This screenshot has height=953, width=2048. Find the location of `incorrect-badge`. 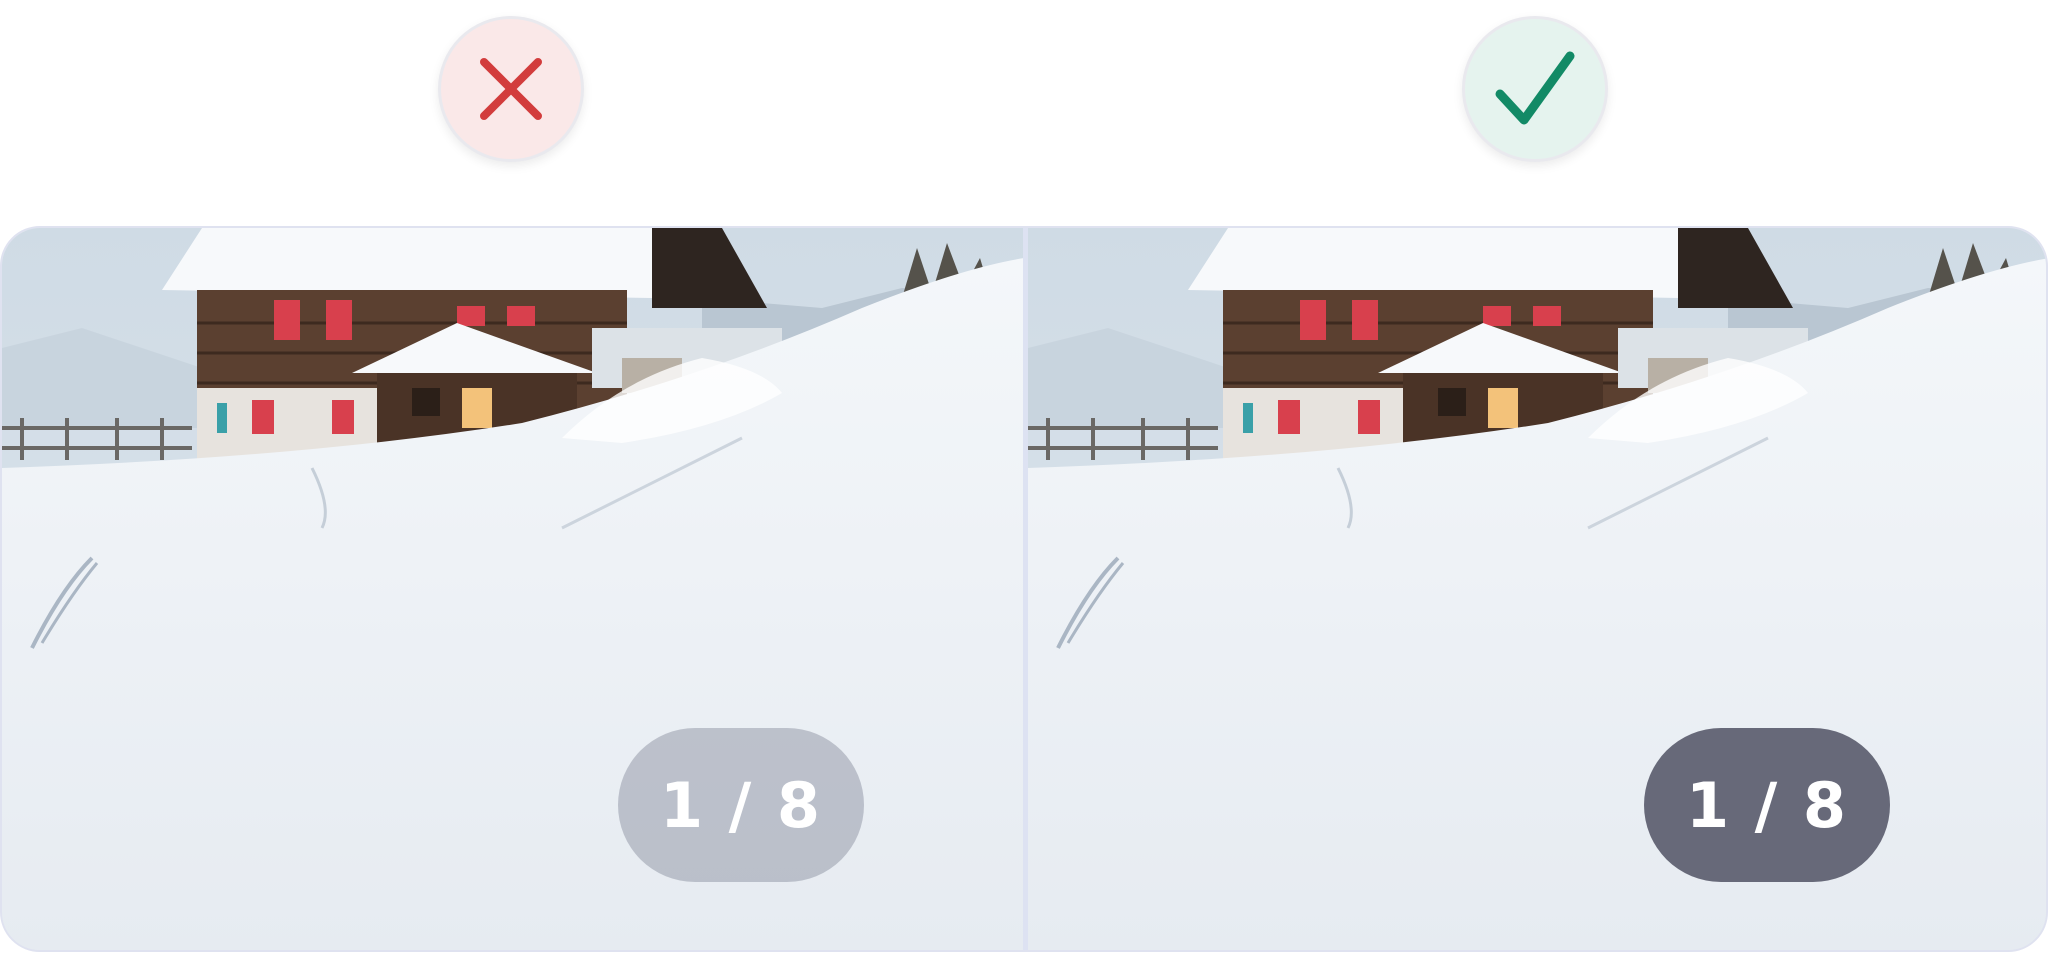

incorrect-badge is located at coordinates (511, 89).